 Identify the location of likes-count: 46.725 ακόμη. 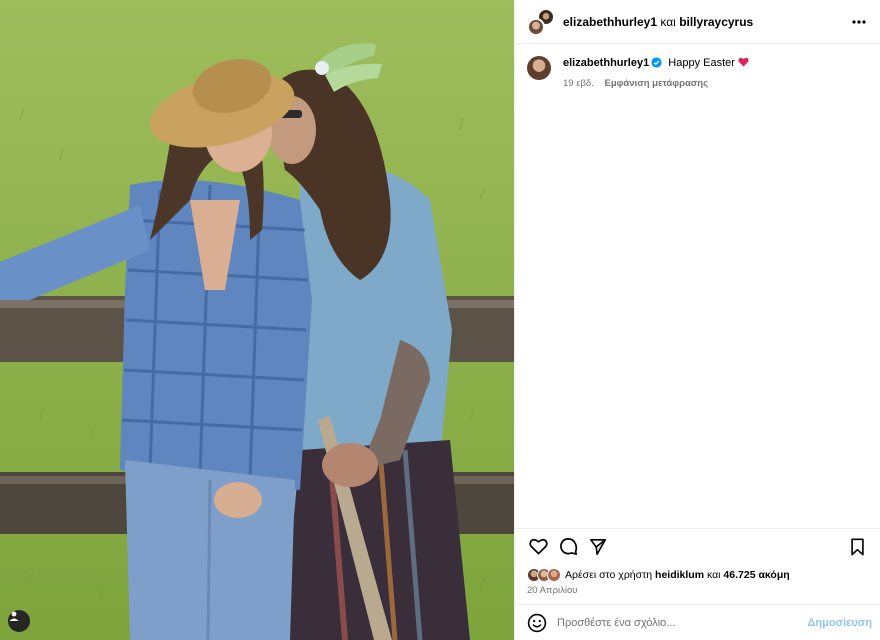
(756, 575).